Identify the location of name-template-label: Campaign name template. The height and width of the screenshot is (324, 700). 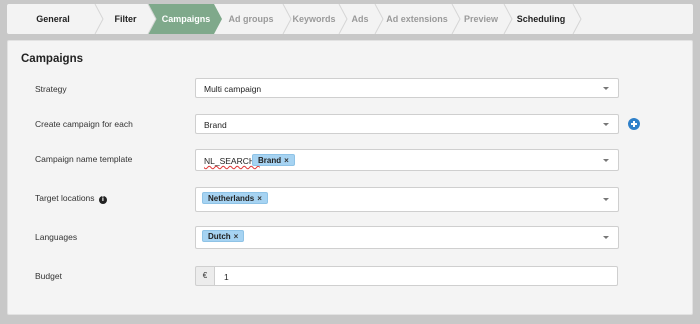
(84, 159).